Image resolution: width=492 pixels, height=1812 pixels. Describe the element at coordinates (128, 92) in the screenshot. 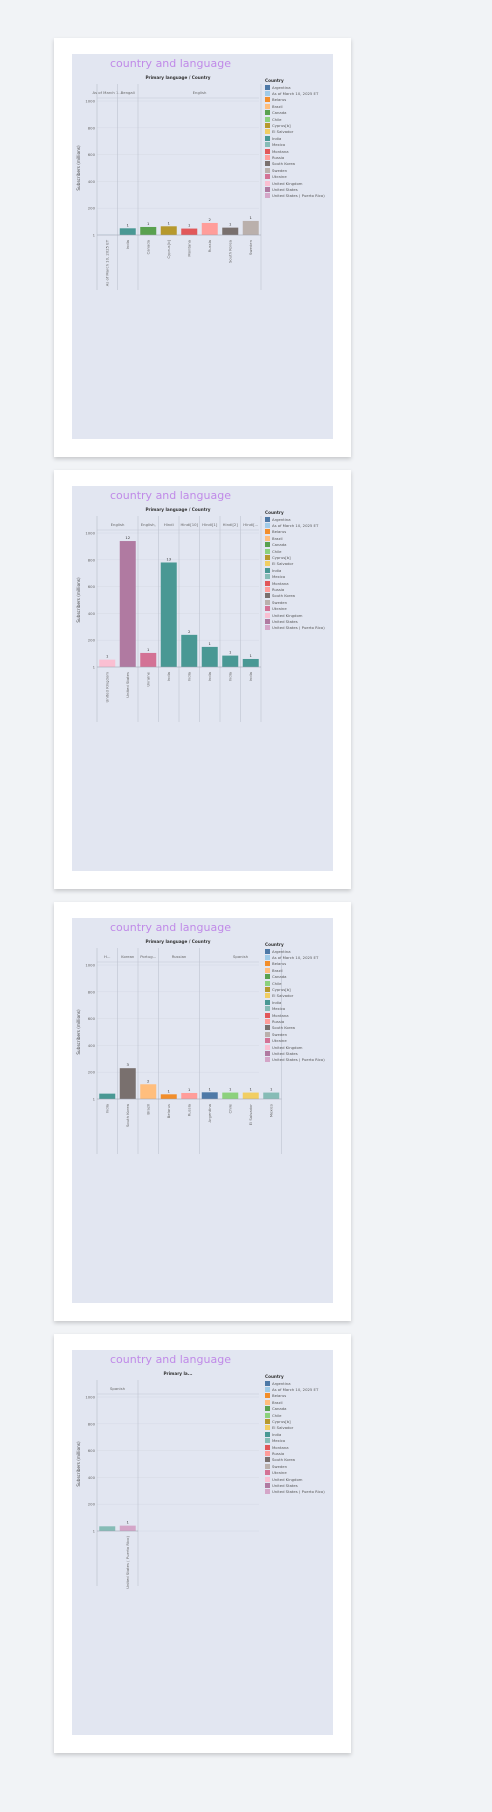

I see `group-label: Bengali` at that location.